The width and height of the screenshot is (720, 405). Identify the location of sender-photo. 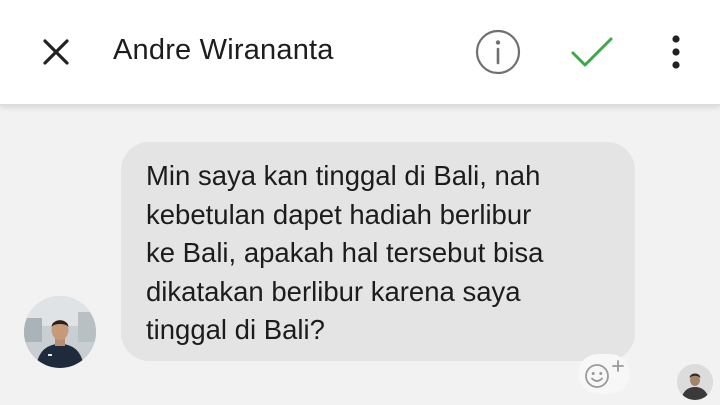
(60, 332).